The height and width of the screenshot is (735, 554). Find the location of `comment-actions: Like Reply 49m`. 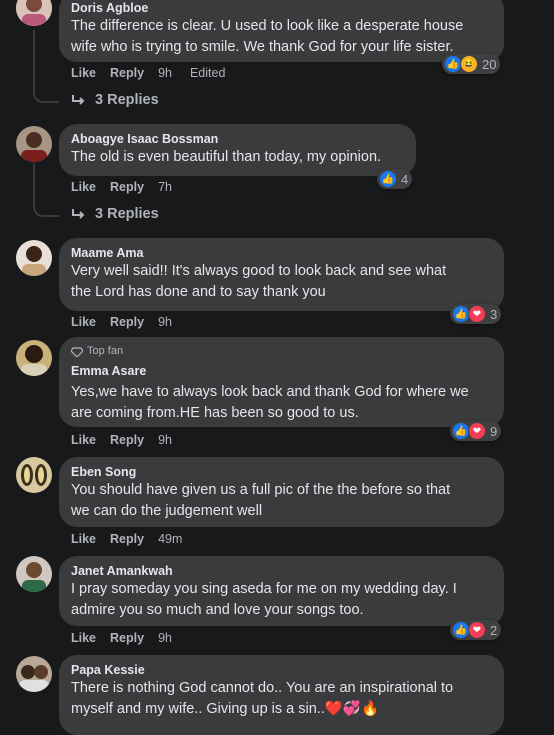

comment-actions: Like Reply 49m is located at coordinates (133, 539).